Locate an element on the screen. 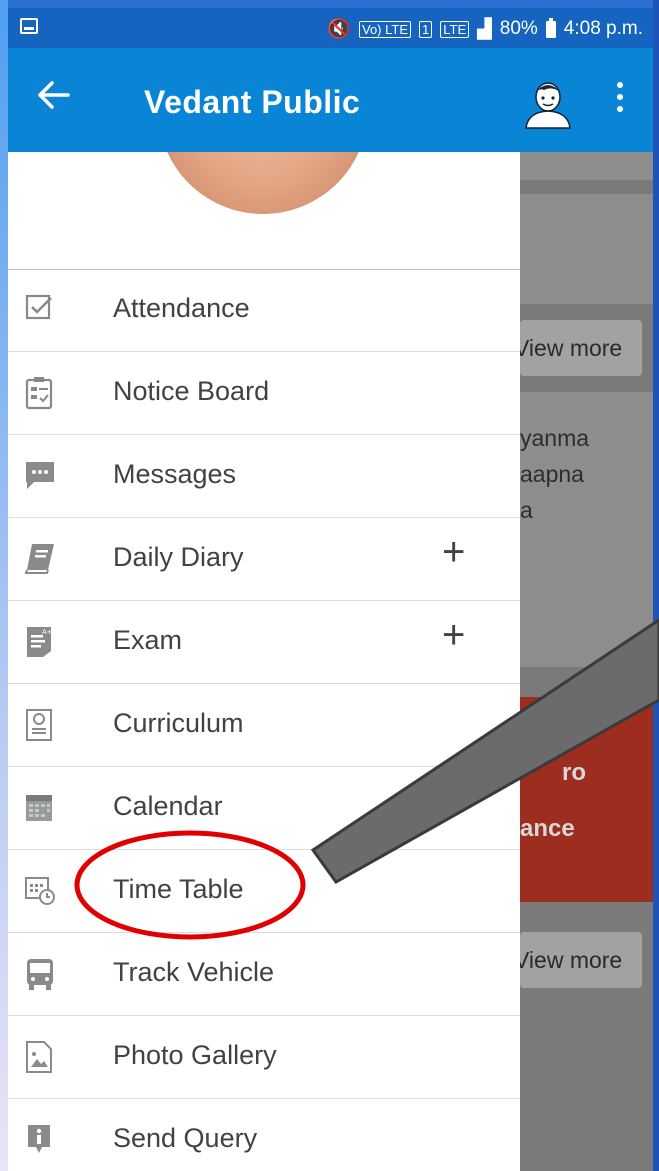 Image resolution: width=659 pixels, height=1171 pixels. menu-item-exam: A+ Exam + is located at coordinates (264, 642).